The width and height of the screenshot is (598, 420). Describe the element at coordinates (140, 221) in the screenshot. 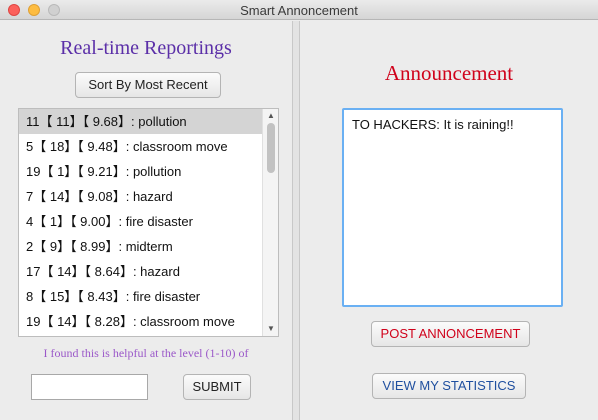

I see `report-list-item: 4【 1】【 9.00】: fire disaster` at that location.